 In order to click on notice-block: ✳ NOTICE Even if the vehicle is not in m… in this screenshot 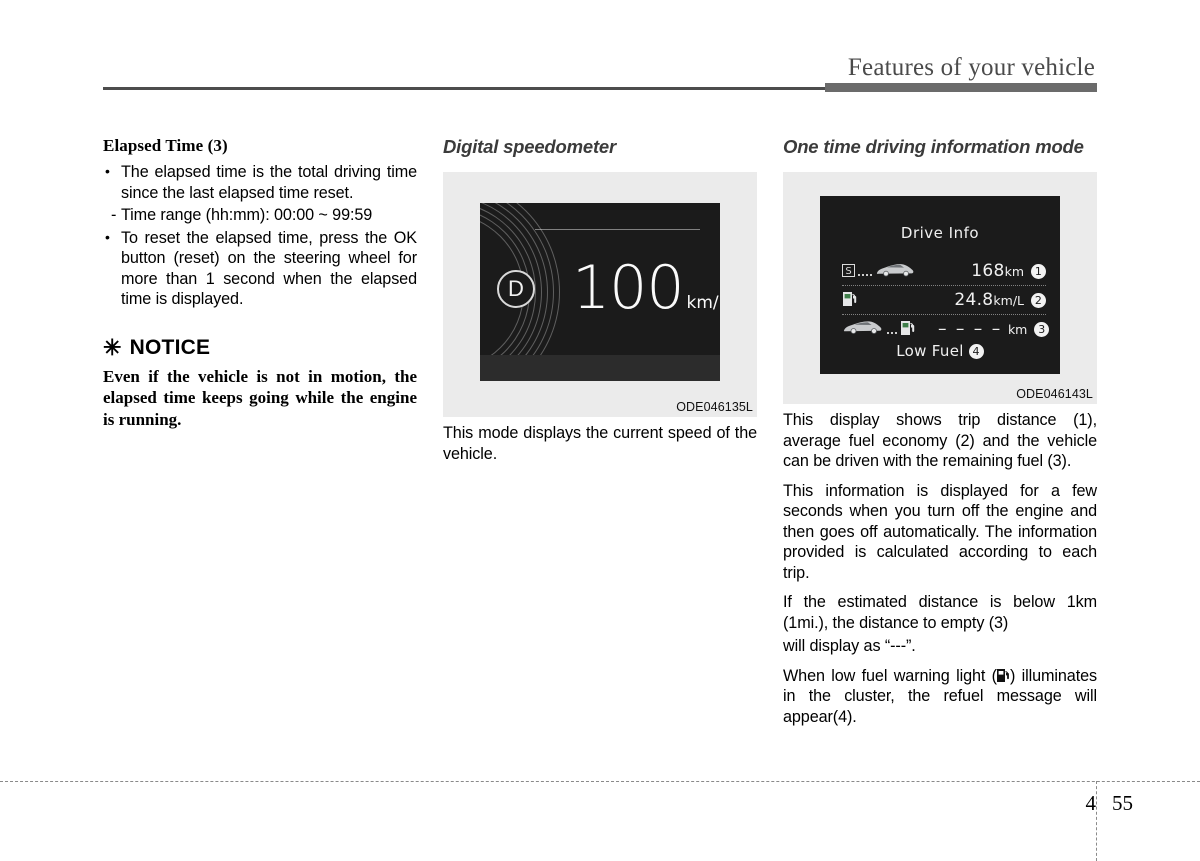, I will do `click(260, 383)`.